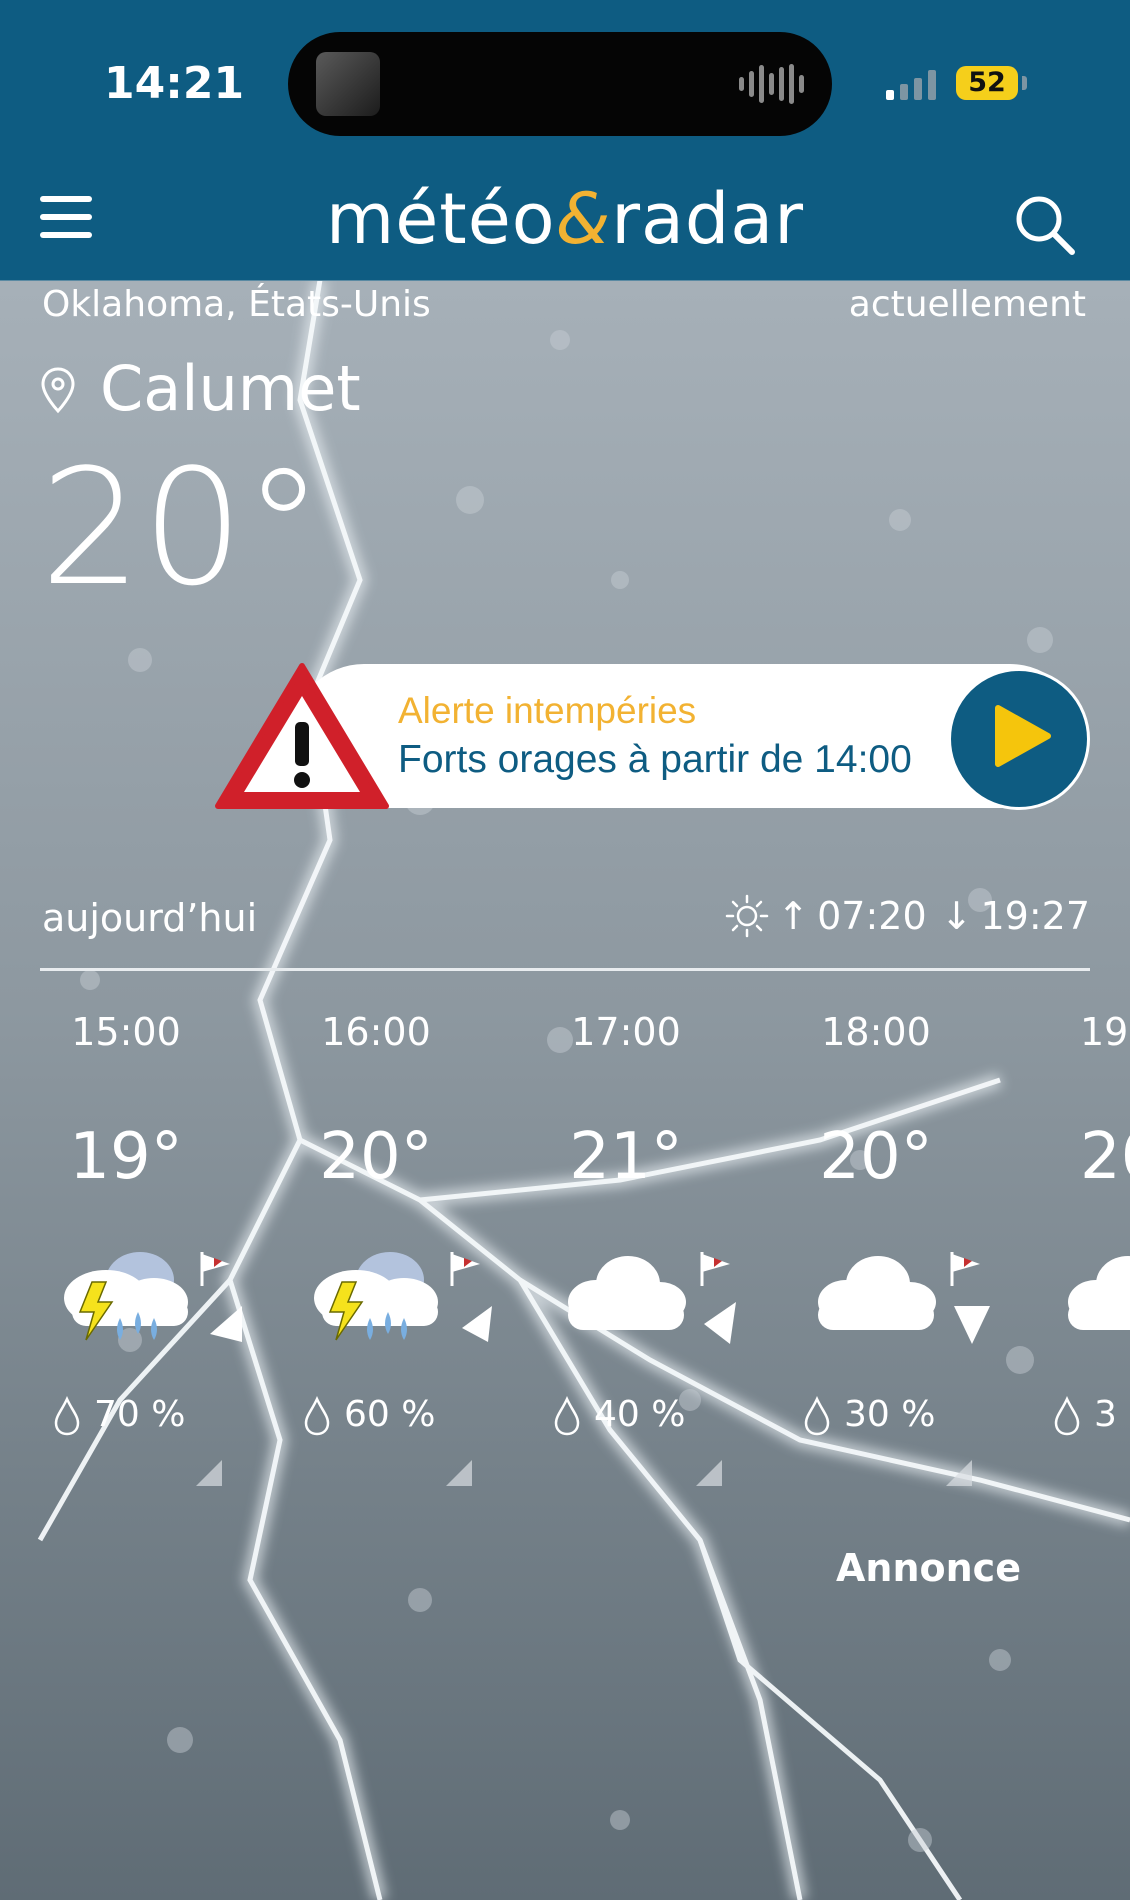 This screenshot has width=1130, height=1900. What do you see at coordinates (771, 84) in the screenshot?
I see `audio-waveform-icon` at bounding box center [771, 84].